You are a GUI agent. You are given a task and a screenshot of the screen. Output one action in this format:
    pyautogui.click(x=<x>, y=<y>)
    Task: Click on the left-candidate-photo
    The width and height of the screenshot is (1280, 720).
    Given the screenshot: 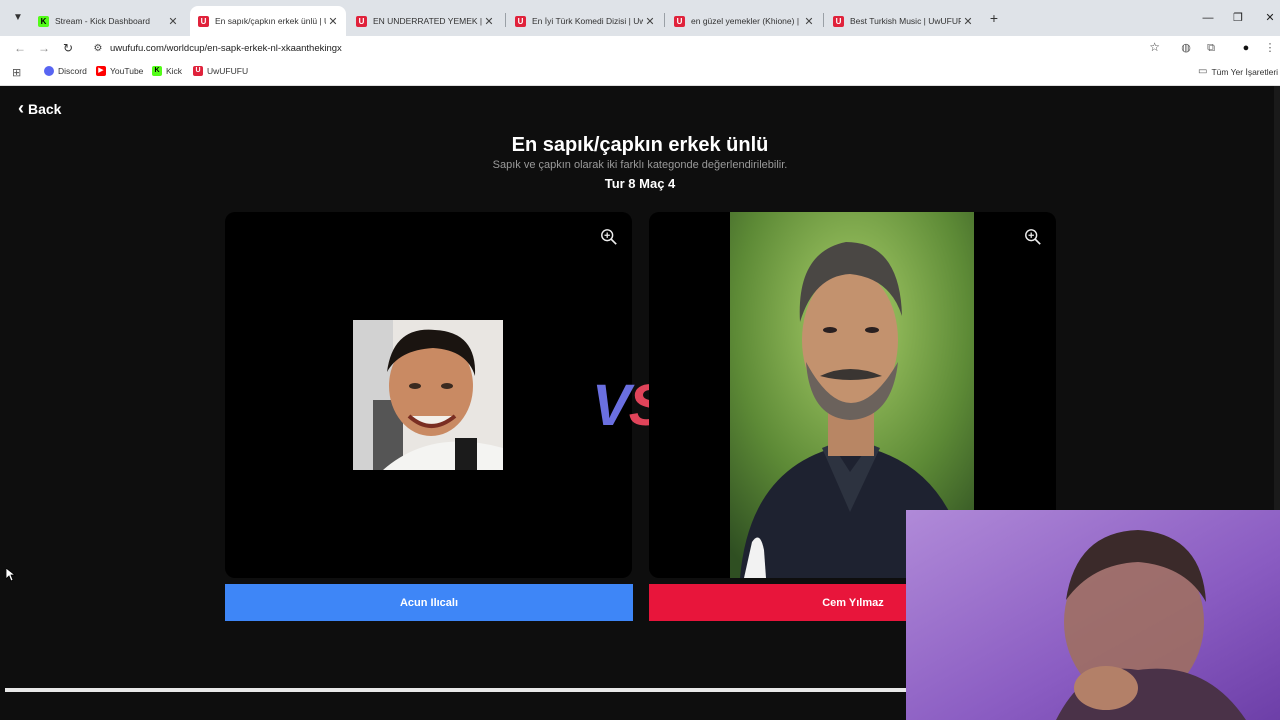 What is the action you would take?
    pyautogui.click(x=428, y=395)
    